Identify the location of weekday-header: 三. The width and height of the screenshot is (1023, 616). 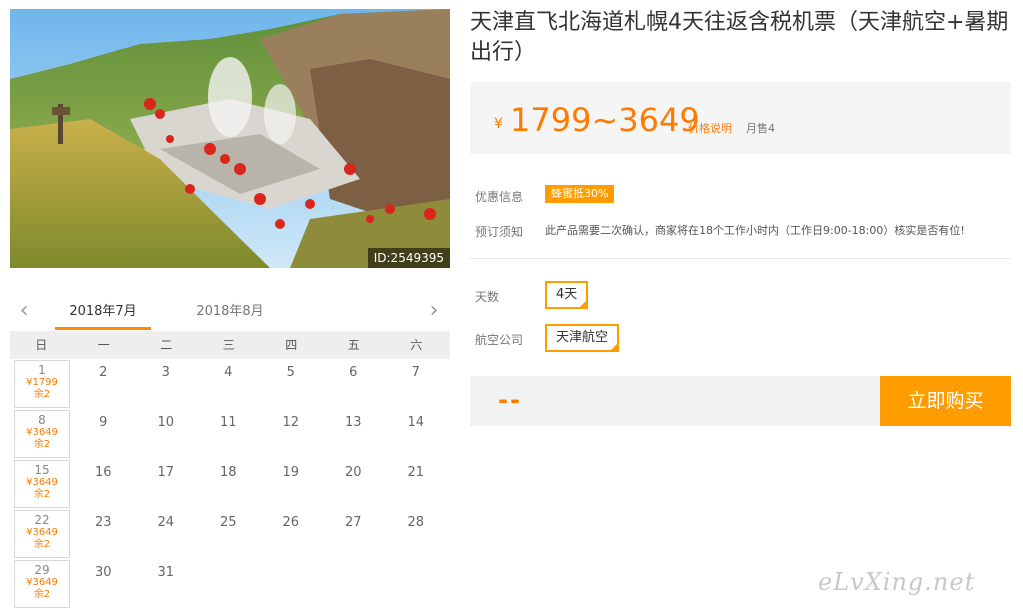
(228, 345).